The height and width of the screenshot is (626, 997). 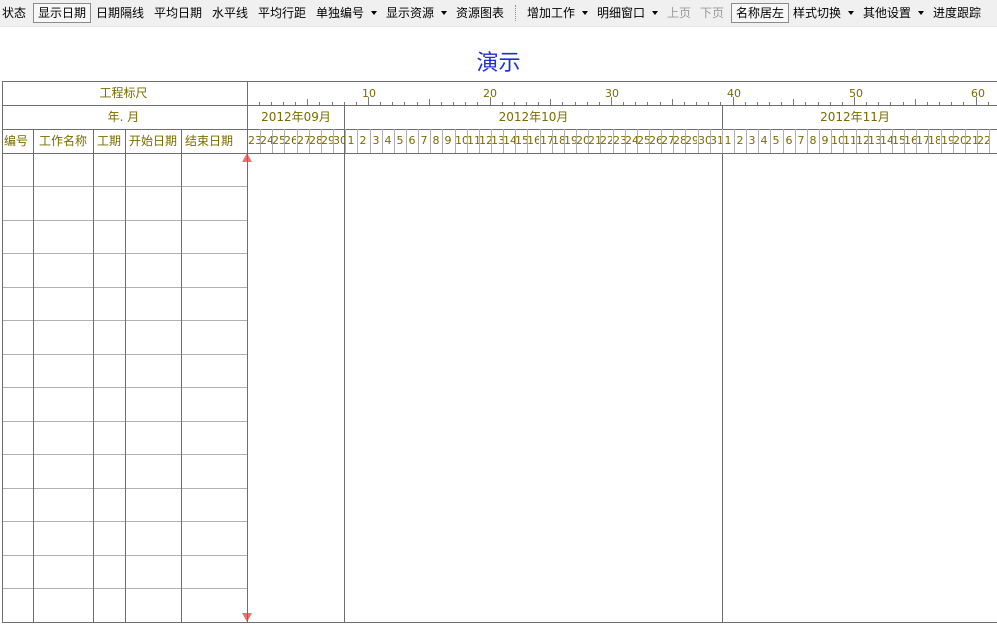 I want to click on col-header-name: 工作名称, so click(x=63, y=141).